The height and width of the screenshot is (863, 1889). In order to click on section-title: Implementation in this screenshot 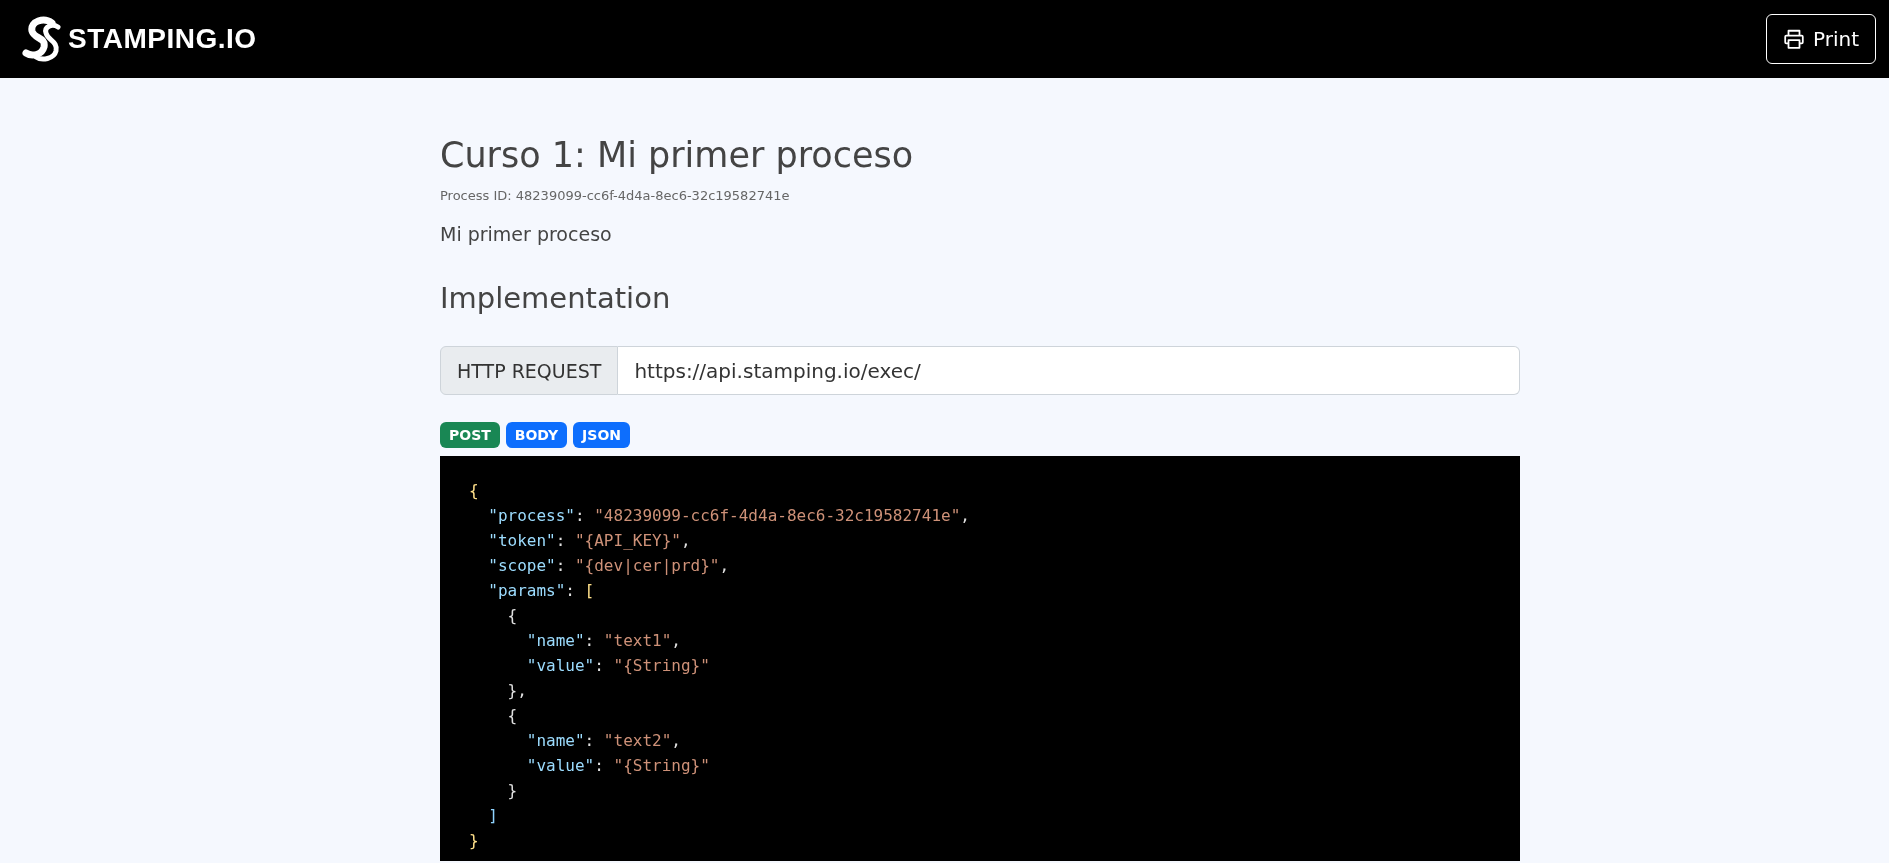, I will do `click(556, 298)`.